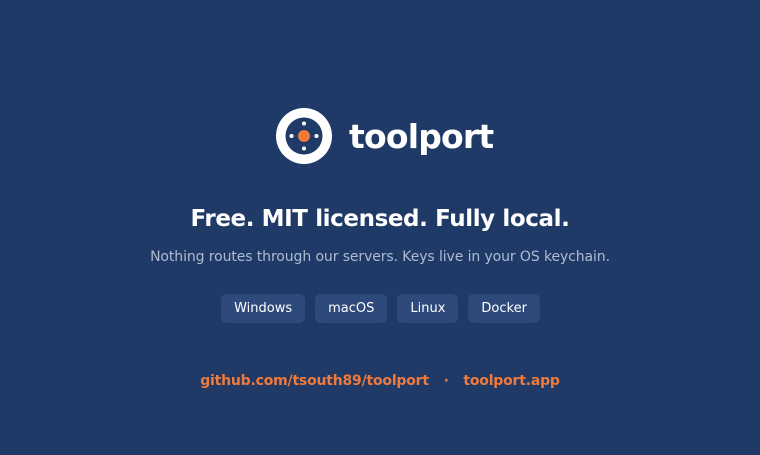 Image resolution: width=760 pixels, height=455 pixels. I want to click on repo-link: github.com/tsouth89/toolport, so click(314, 381).